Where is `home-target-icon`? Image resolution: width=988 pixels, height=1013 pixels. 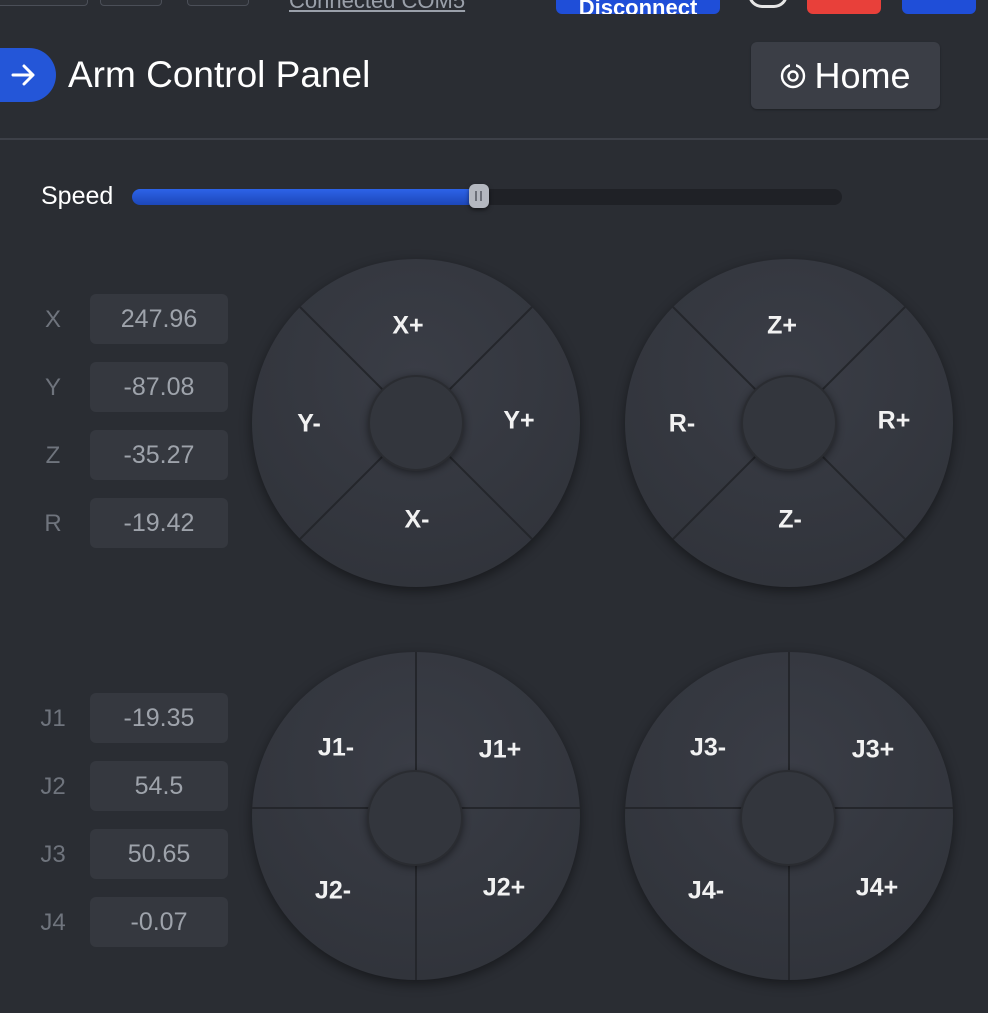
home-target-icon is located at coordinates (793, 75).